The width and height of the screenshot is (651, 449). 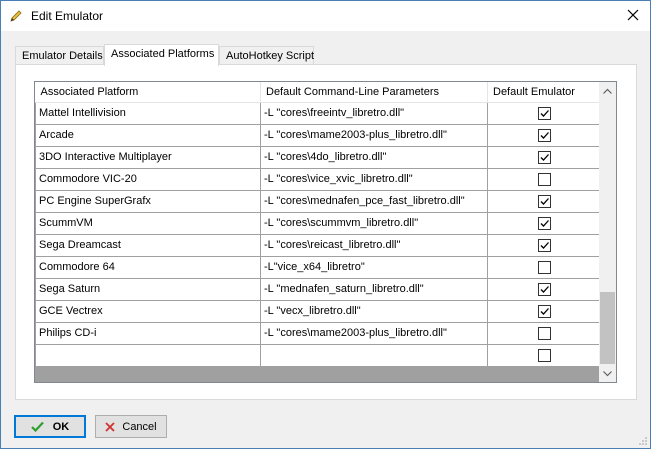 What do you see at coordinates (607, 328) in the screenshot?
I see `scroll-thumb` at bounding box center [607, 328].